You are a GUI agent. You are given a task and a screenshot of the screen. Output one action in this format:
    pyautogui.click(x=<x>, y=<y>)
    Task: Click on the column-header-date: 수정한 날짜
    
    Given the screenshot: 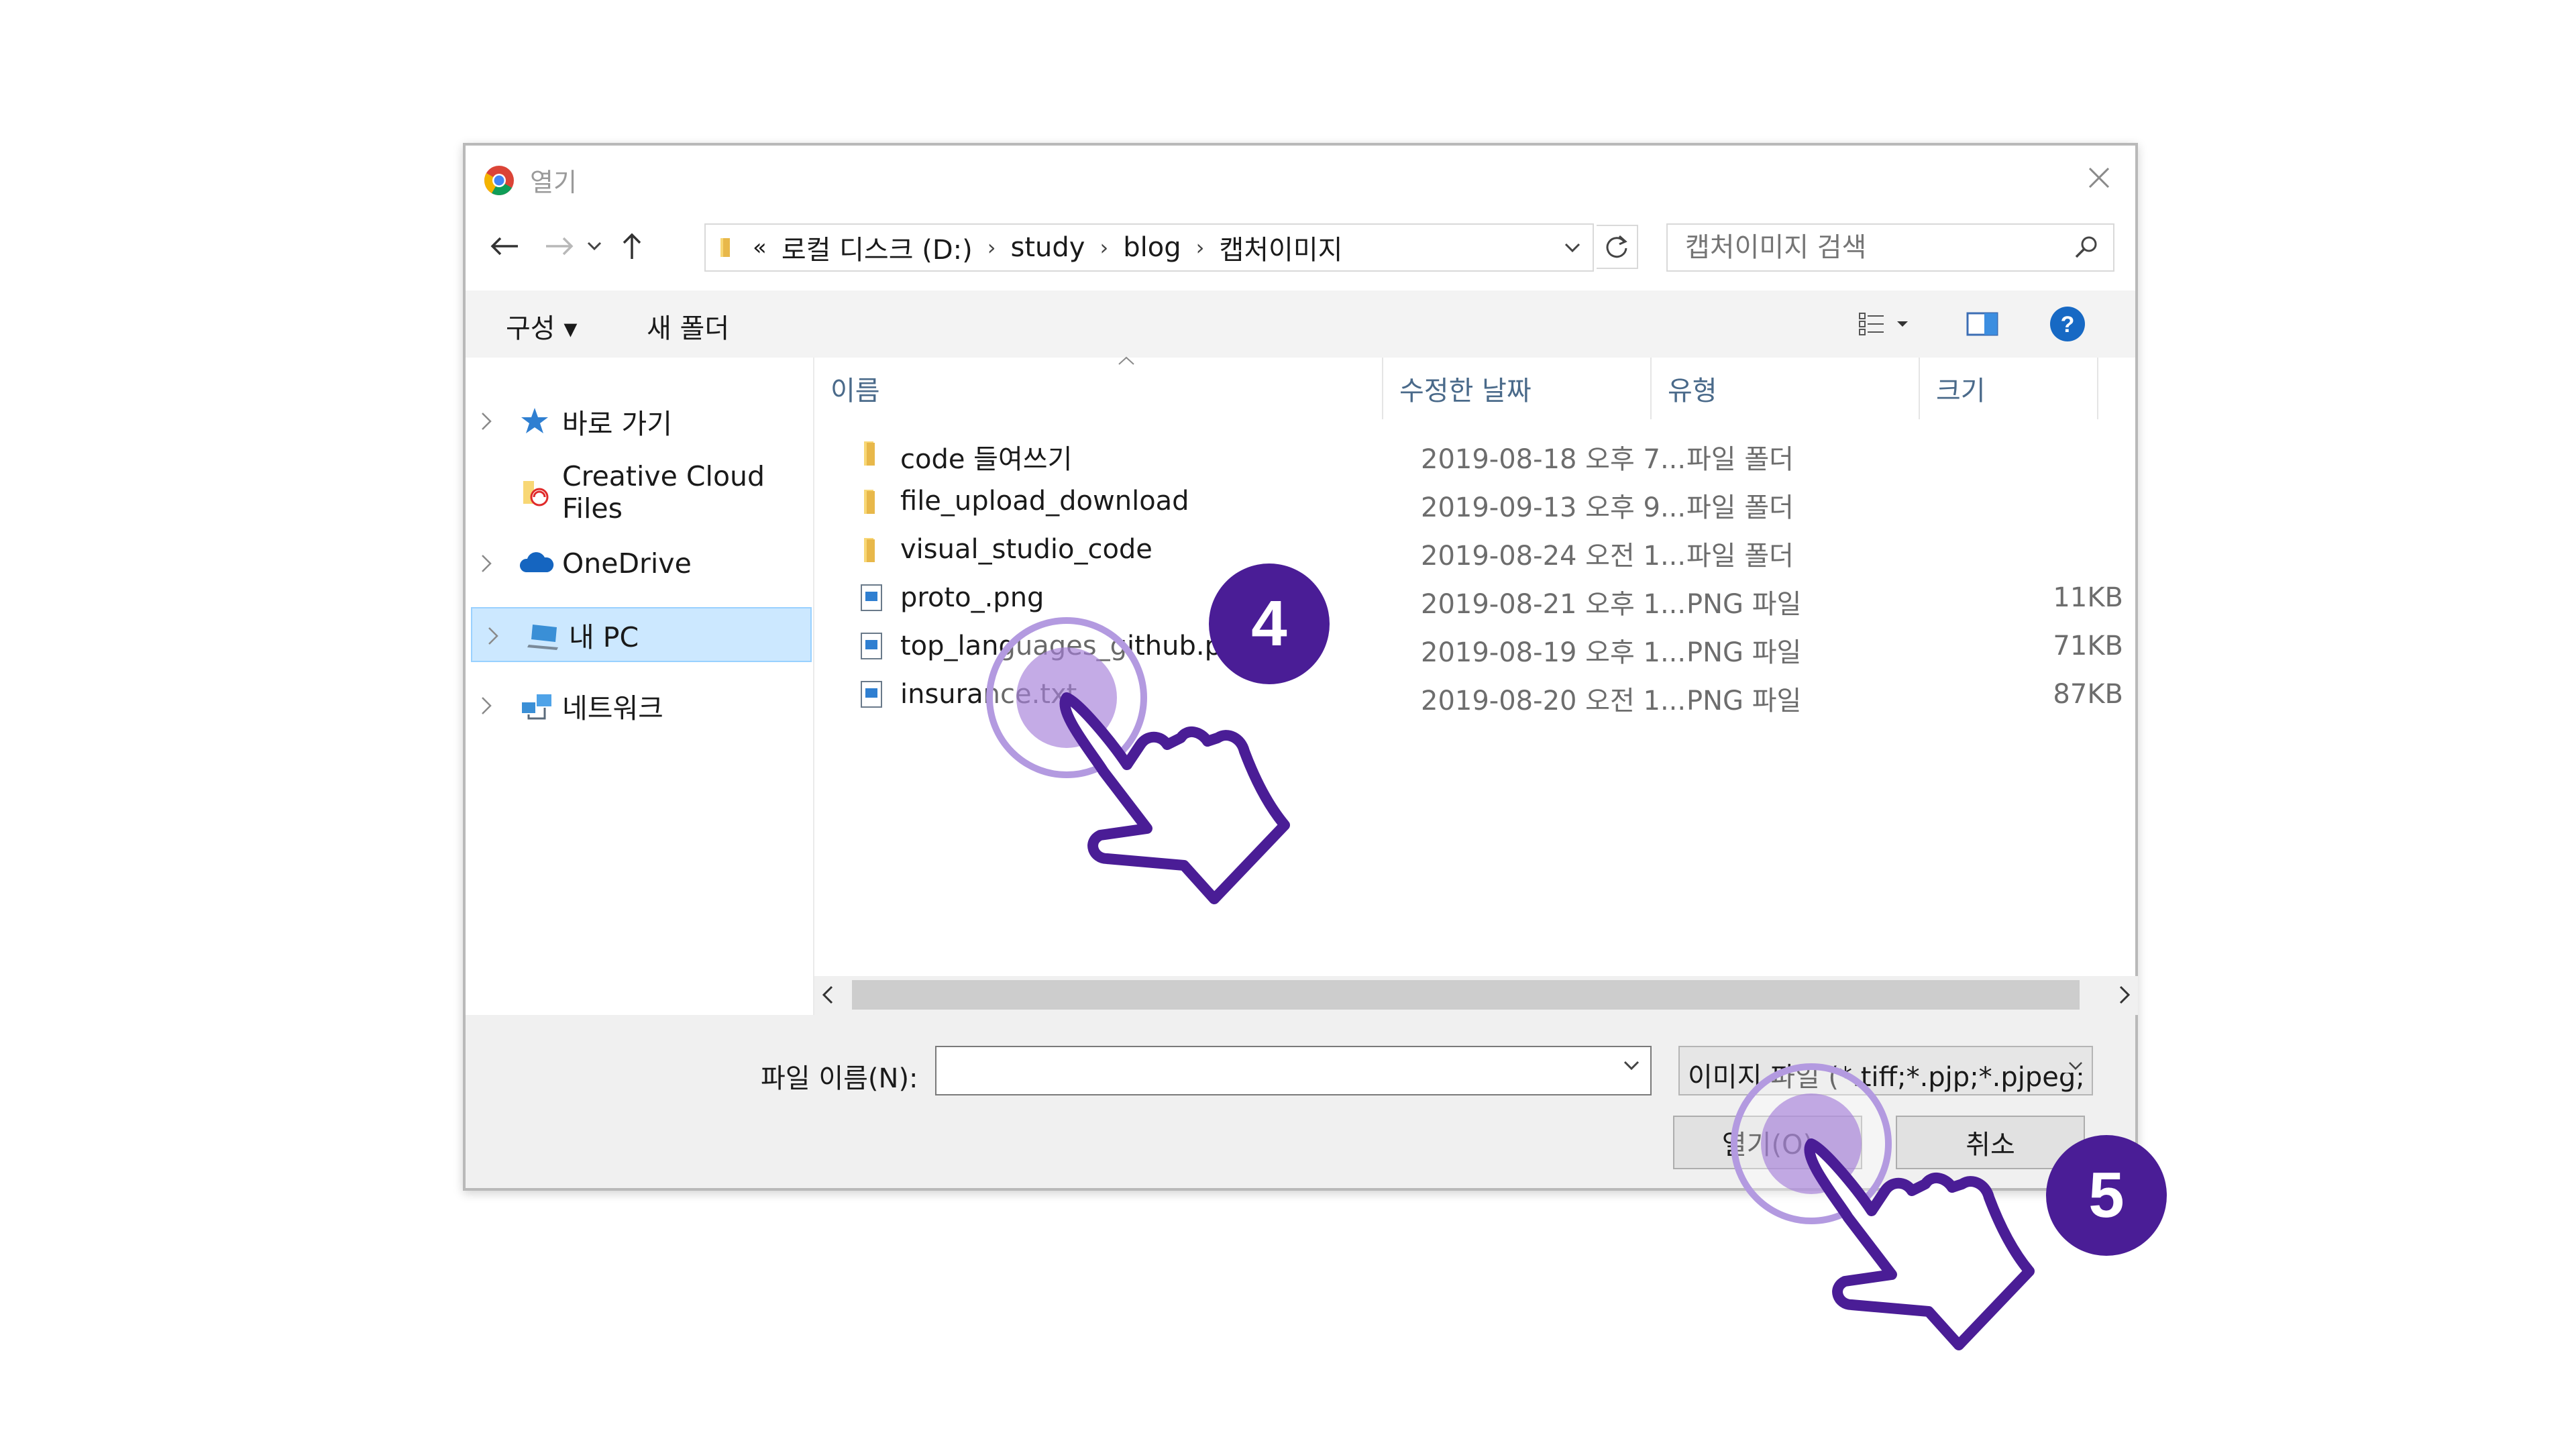 What is the action you would take?
    pyautogui.click(x=1517, y=388)
    